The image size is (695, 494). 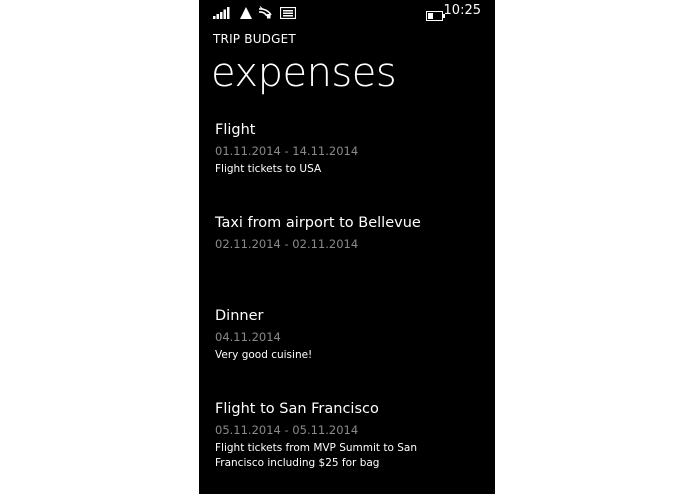 I want to click on expense-dates: 04.11.2014, so click(x=248, y=337).